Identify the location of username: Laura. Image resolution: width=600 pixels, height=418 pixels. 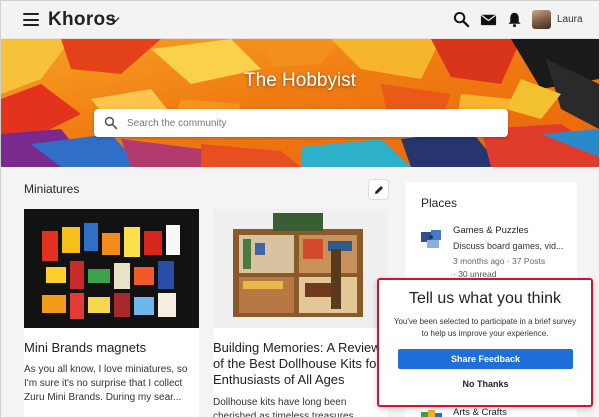
(570, 19).